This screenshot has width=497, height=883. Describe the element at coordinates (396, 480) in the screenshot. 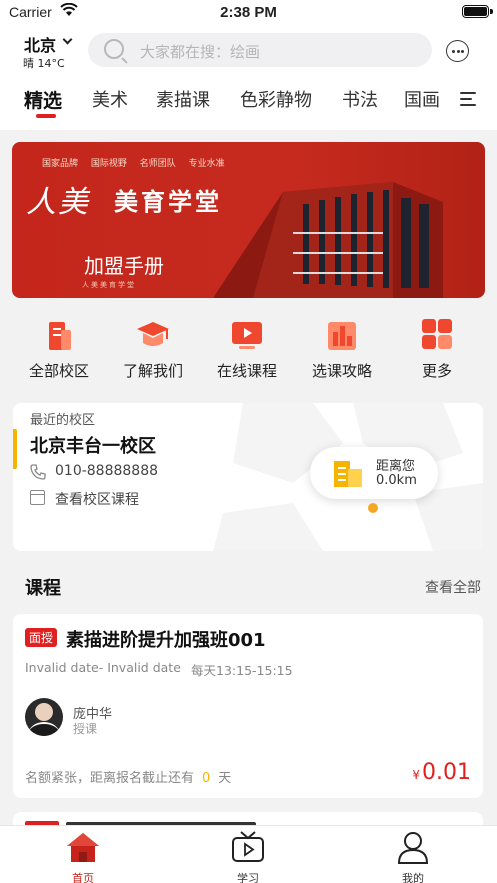

I see `distance-value: 0.0km` at that location.